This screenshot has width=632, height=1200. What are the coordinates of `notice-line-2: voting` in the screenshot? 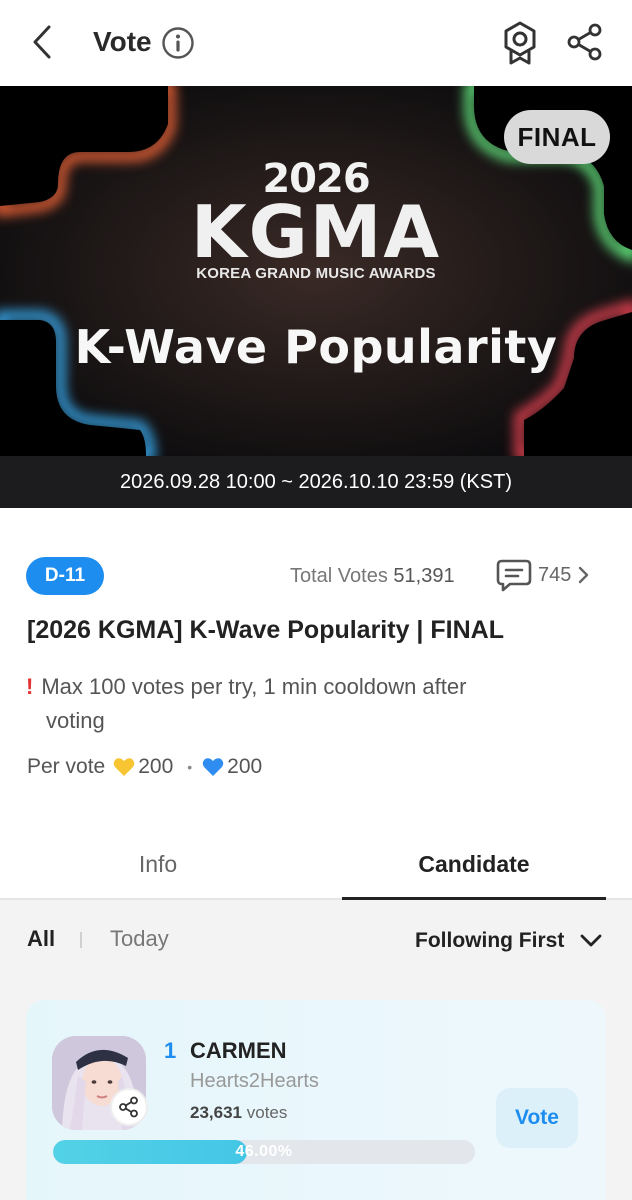 It's located at (75, 720).